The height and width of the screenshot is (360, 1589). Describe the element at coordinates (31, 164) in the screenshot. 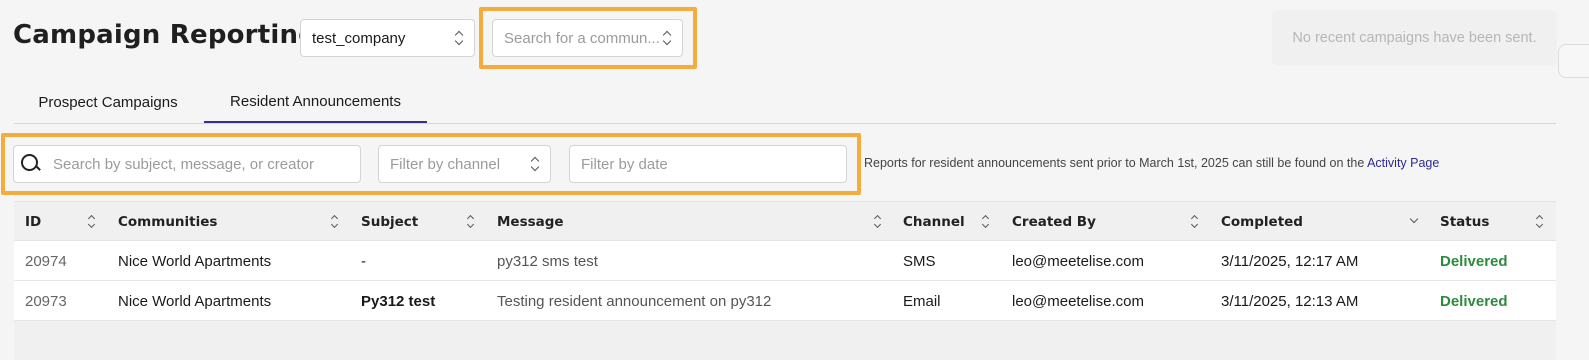

I see `search-icon` at that location.